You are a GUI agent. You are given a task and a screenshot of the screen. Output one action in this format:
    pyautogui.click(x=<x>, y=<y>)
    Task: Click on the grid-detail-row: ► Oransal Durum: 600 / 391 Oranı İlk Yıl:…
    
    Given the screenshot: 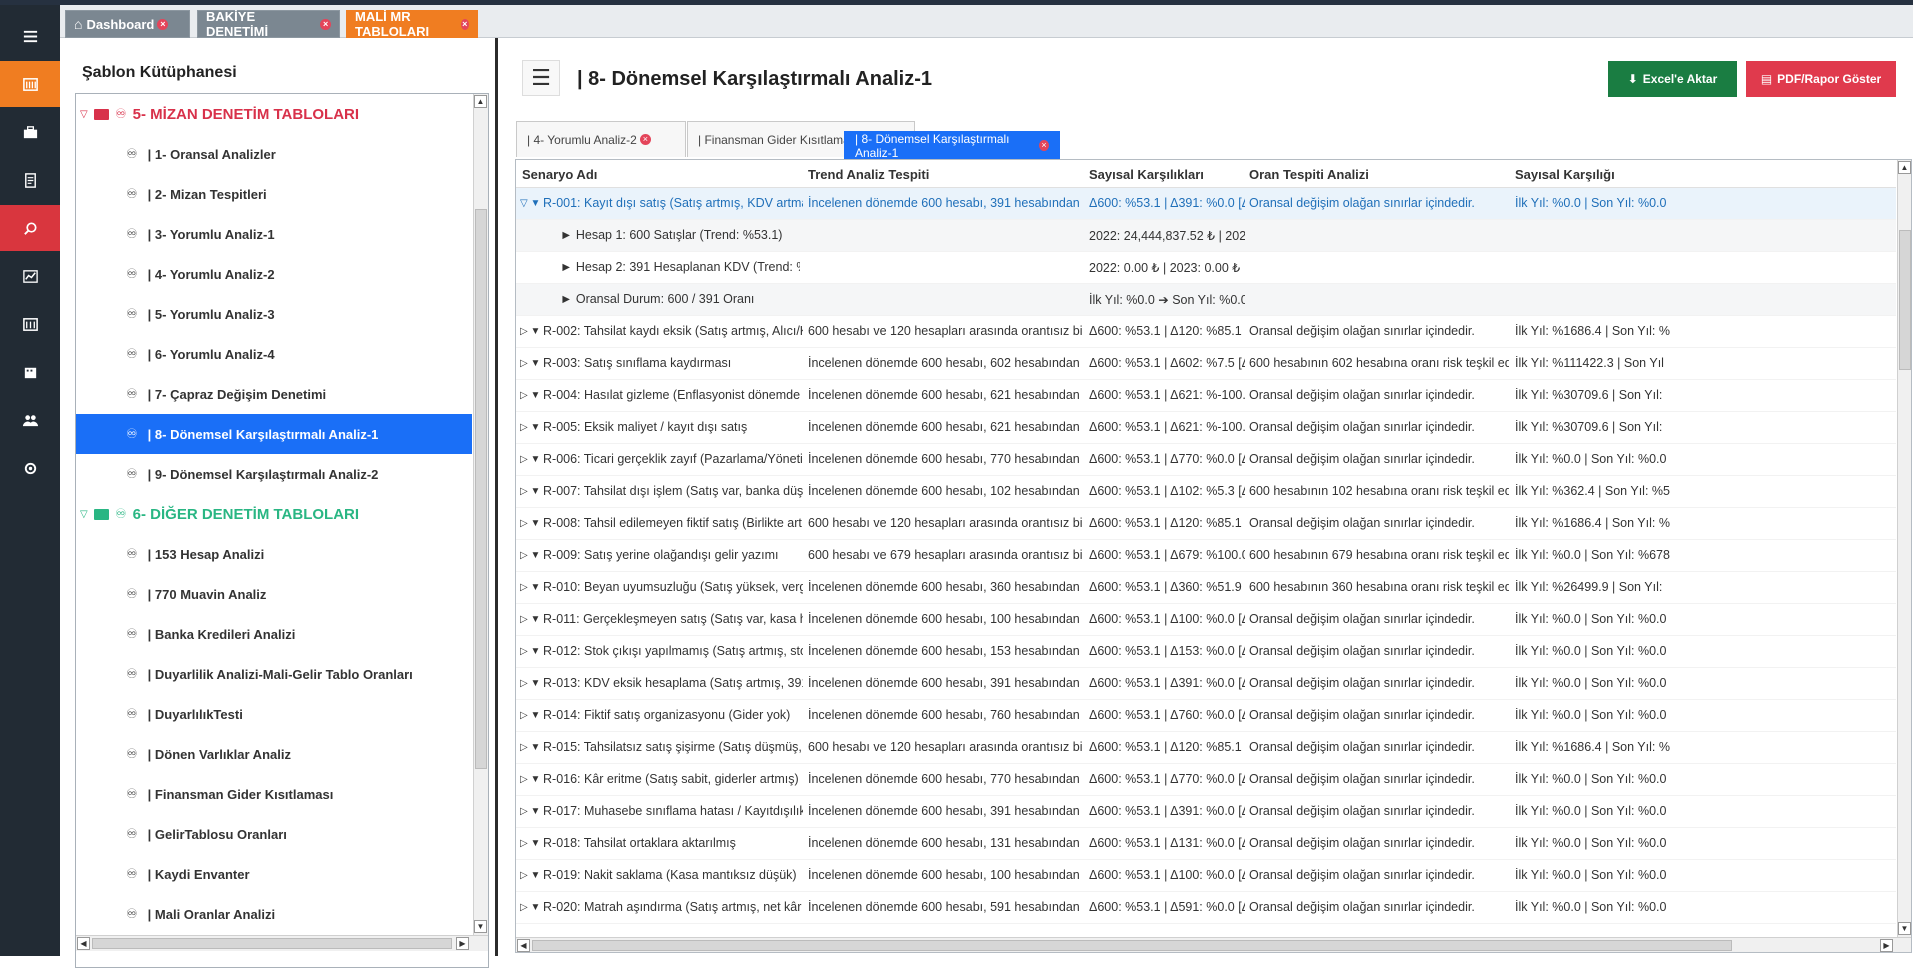 What is the action you would take?
    pyautogui.click(x=1206, y=300)
    